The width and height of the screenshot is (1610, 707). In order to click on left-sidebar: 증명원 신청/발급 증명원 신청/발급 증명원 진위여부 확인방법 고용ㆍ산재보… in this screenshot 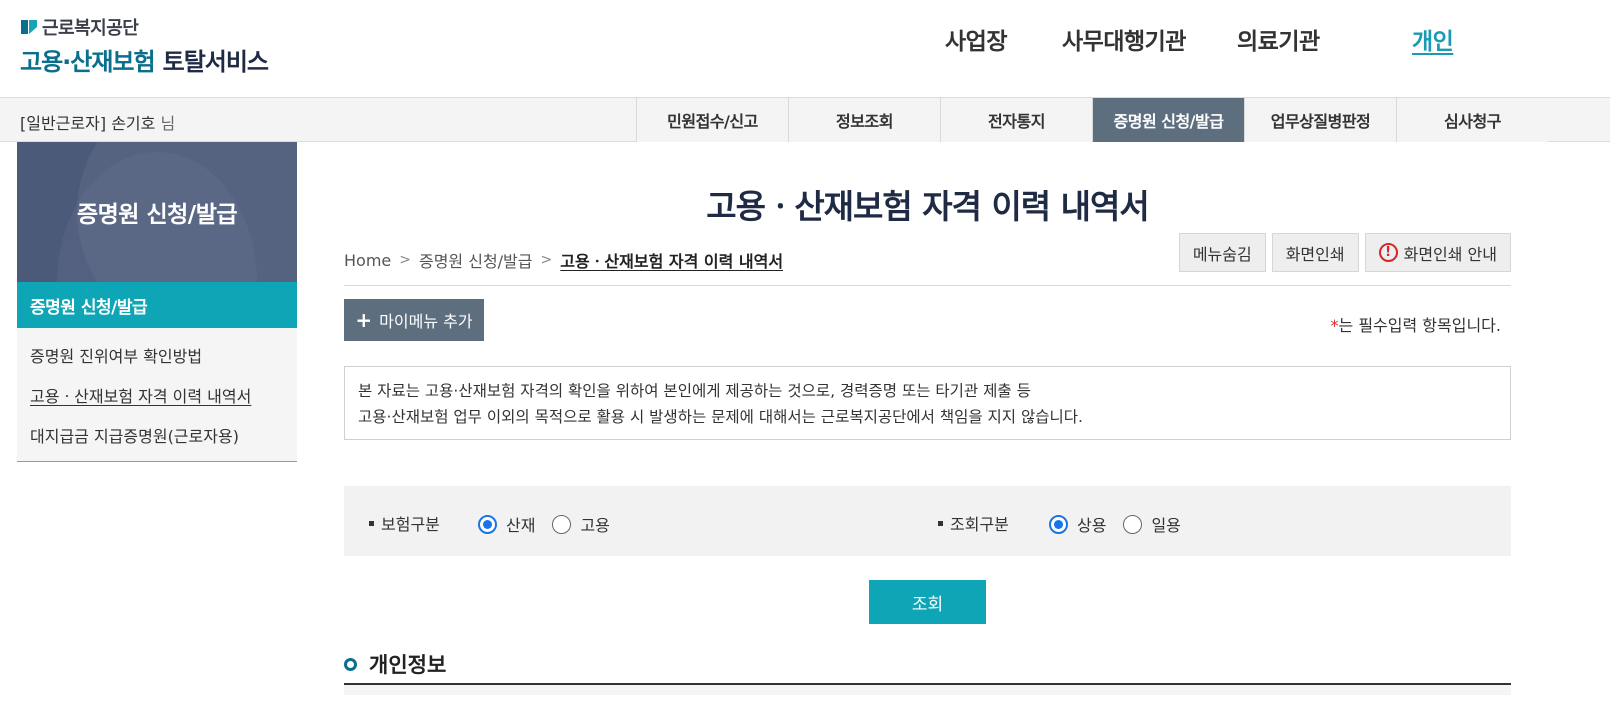, I will do `click(157, 302)`.